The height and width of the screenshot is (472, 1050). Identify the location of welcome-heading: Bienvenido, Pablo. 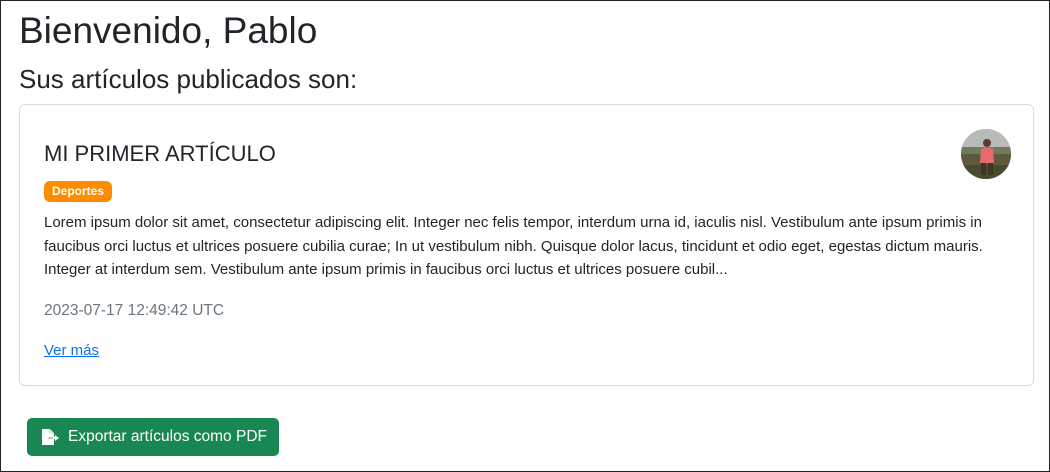
(168, 30).